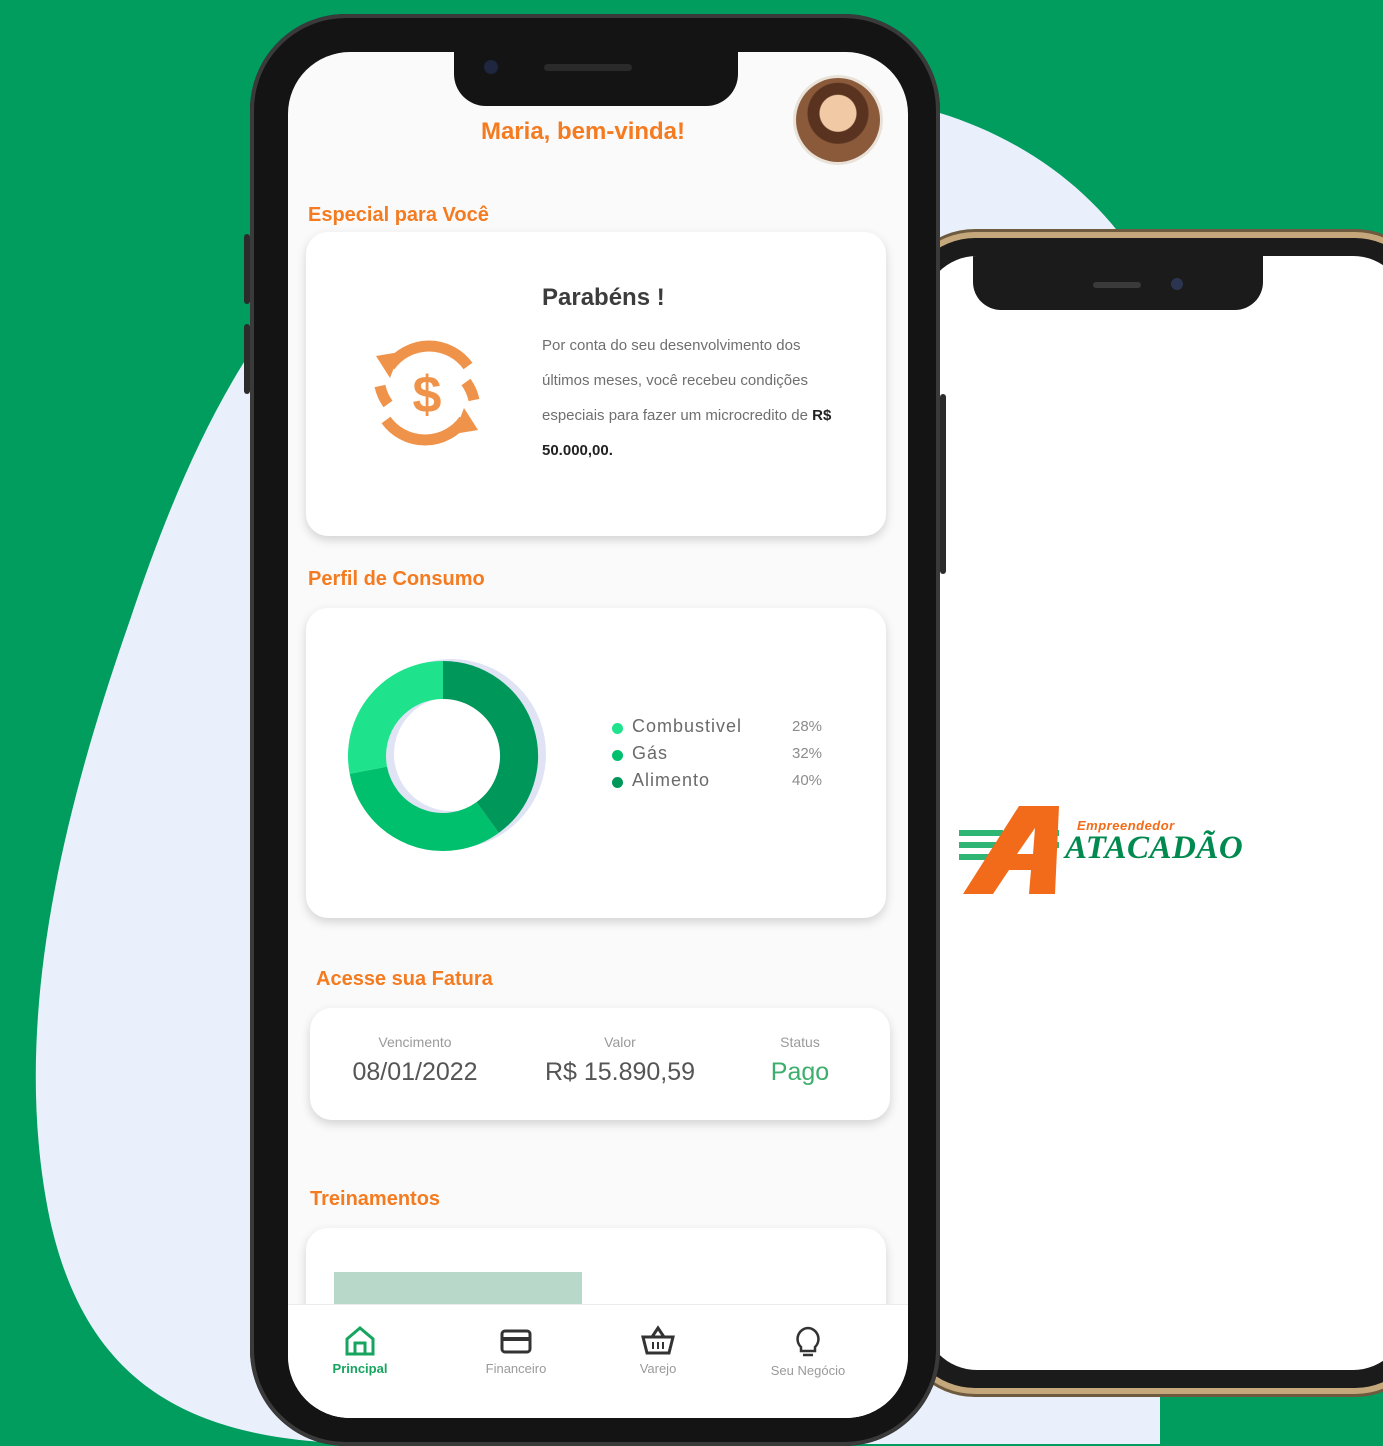  Describe the element at coordinates (247, 359) in the screenshot. I see `volume-down-button` at that location.